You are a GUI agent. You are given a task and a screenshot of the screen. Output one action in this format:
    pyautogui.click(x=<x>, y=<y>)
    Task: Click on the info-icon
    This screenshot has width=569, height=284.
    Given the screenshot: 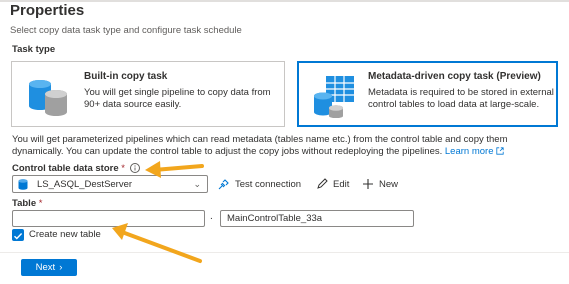 What is the action you would take?
    pyautogui.click(x=135, y=168)
    